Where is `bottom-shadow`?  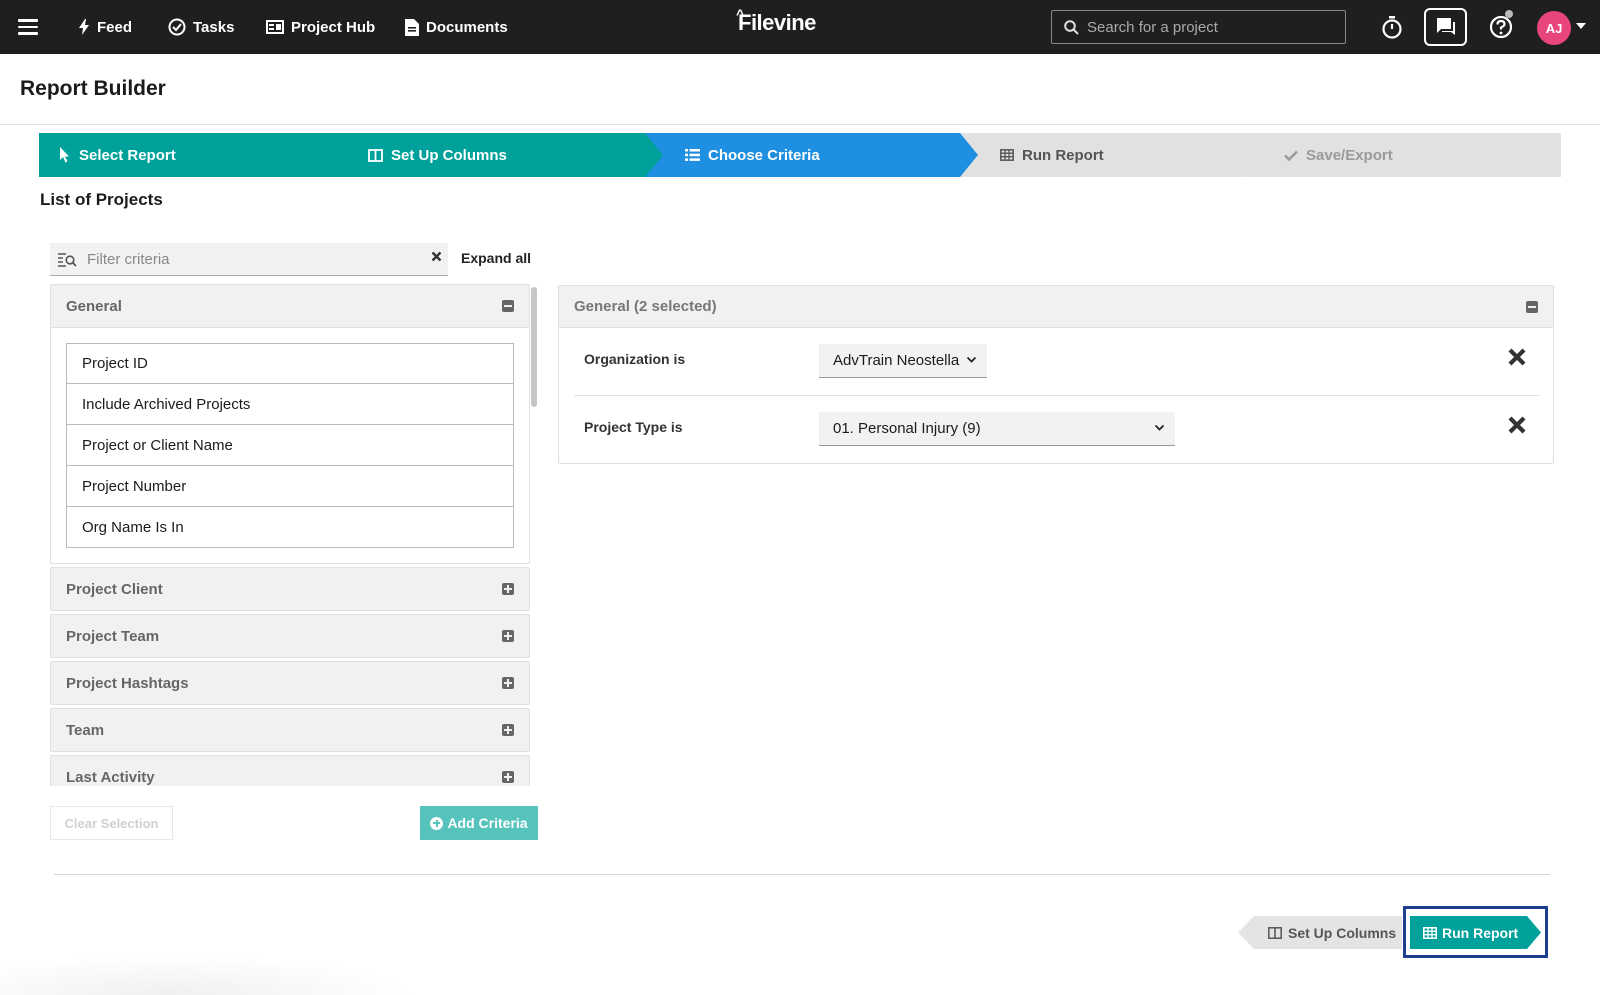
bottom-shadow is located at coordinates (210, 975).